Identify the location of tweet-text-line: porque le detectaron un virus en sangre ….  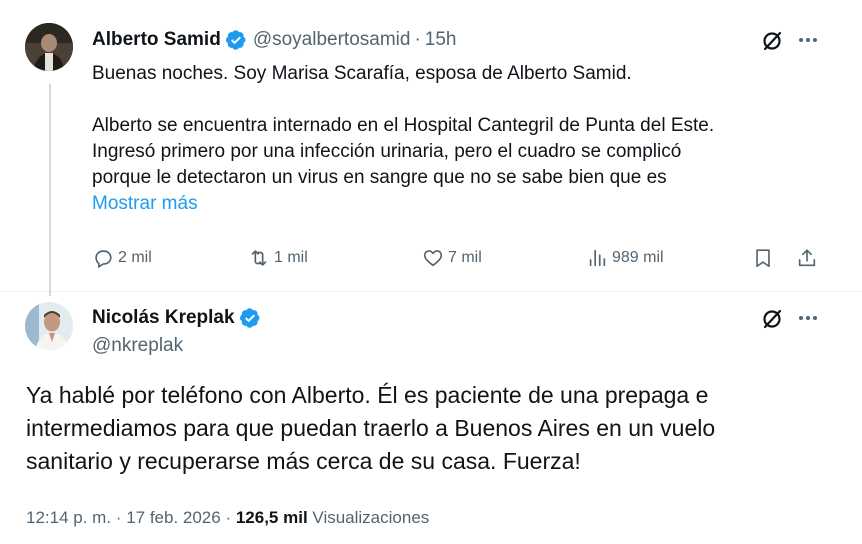
(379, 177).